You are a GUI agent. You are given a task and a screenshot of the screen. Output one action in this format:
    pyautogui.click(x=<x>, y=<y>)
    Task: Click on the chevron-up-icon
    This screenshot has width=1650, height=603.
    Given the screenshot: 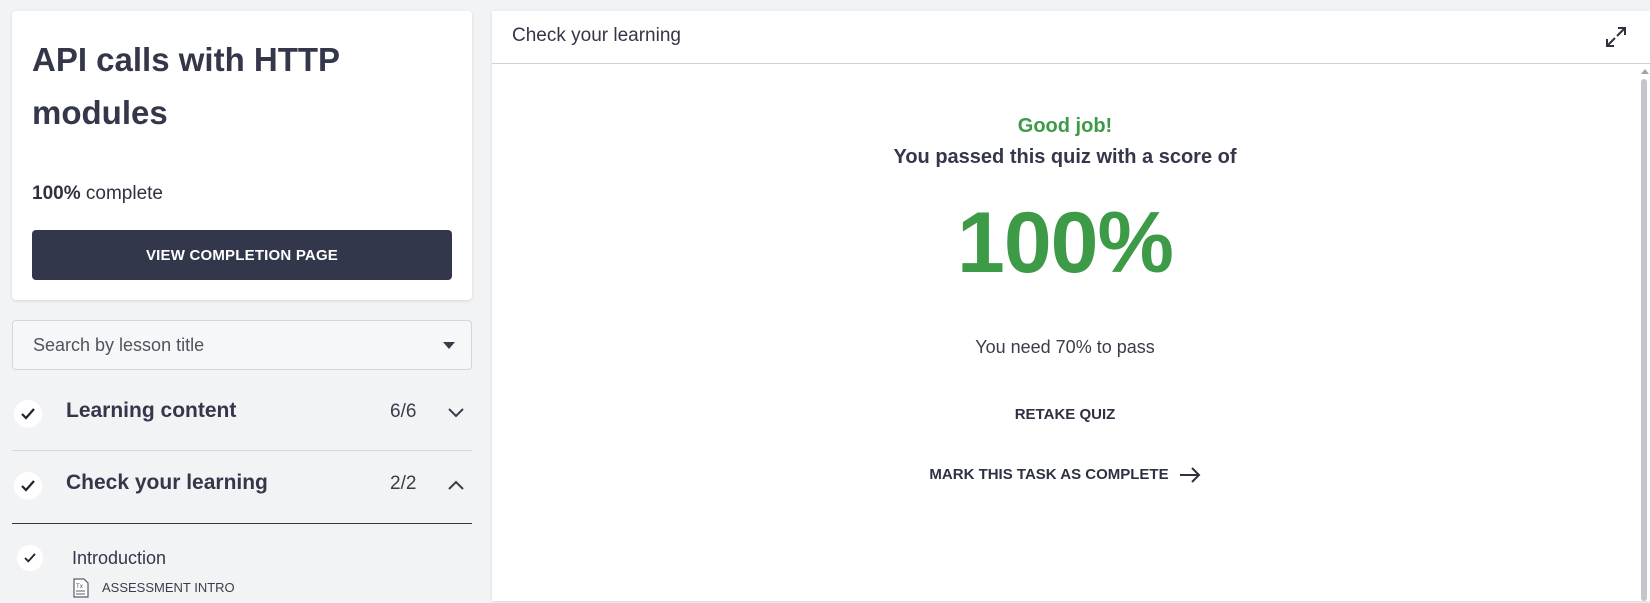 What is the action you would take?
    pyautogui.click(x=456, y=487)
    